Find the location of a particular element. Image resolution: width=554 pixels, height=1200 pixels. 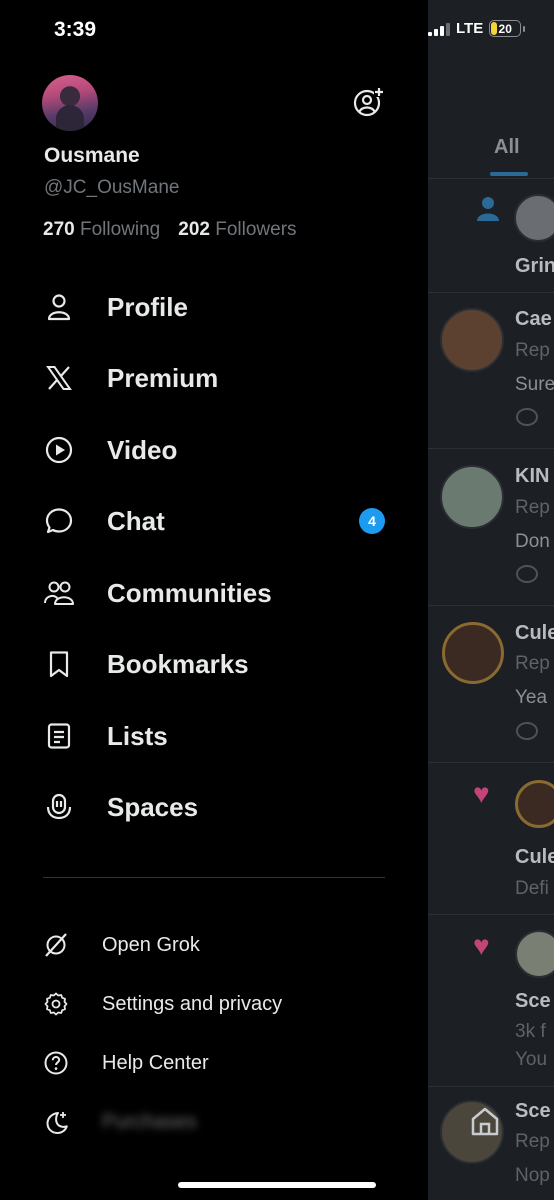

nav-item-label: Profile is located at coordinates (147, 306).